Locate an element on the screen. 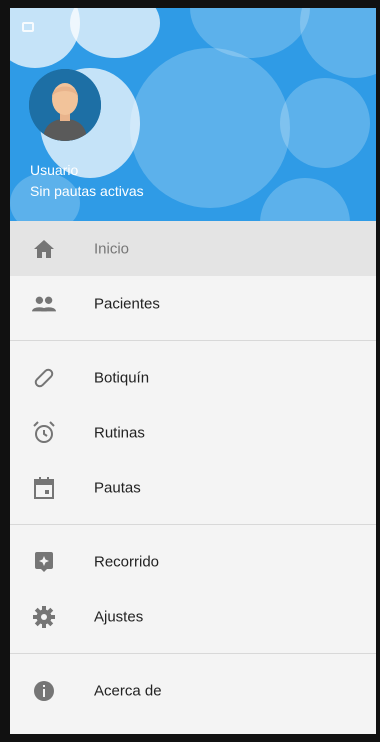 Image resolution: width=380 pixels, height=742 pixels. menu-item-recorrido: Recorrido is located at coordinates (193, 561).